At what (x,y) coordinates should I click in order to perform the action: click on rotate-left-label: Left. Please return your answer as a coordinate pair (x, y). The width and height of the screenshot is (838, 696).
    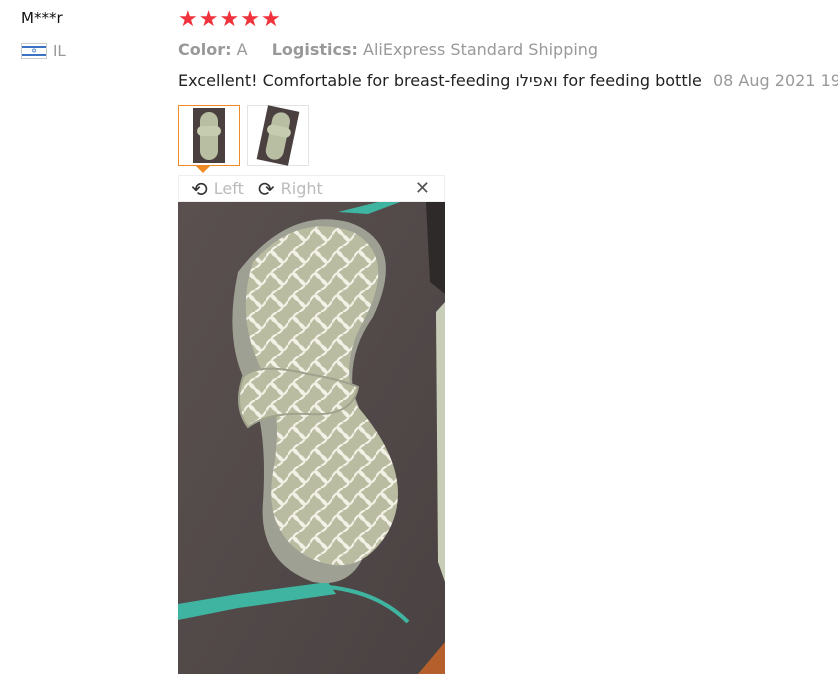
    Looking at the image, I should click on (228, 188).